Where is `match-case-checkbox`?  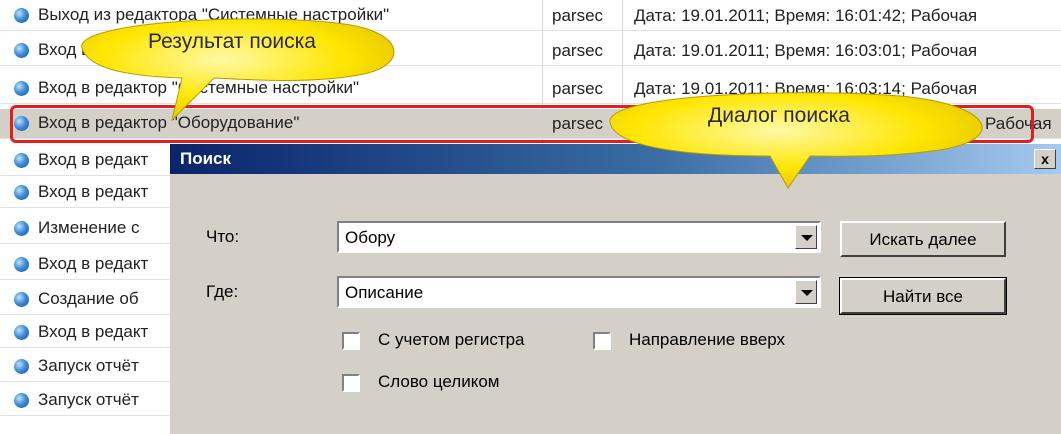
match-case-checkbox is located at coordinates (351, 341).